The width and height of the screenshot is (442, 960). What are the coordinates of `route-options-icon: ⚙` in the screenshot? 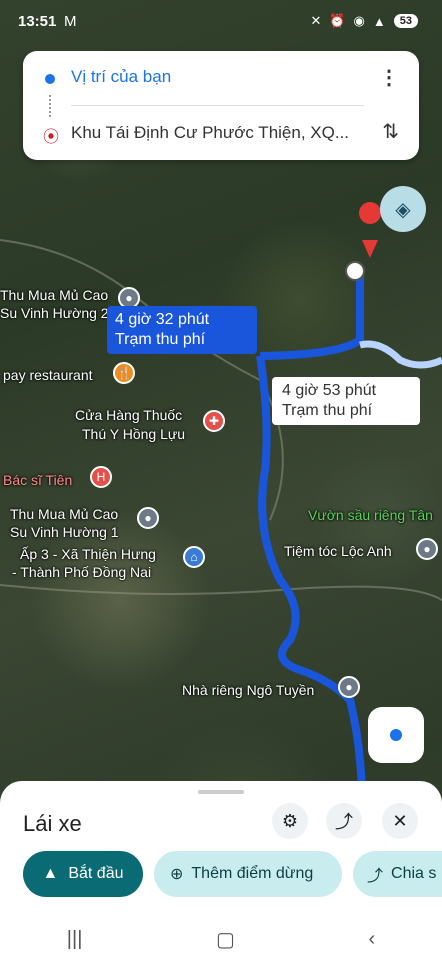 It's located at (290, 821).